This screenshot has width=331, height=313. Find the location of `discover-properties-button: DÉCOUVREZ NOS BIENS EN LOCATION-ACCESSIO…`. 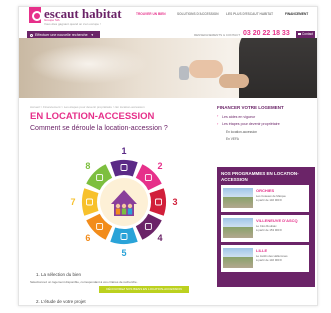

discover-properties-button: DÉCOUVREZ NOS BIENS EN LOCATION-ACCESSIO… is located at coordinates (144, 289).